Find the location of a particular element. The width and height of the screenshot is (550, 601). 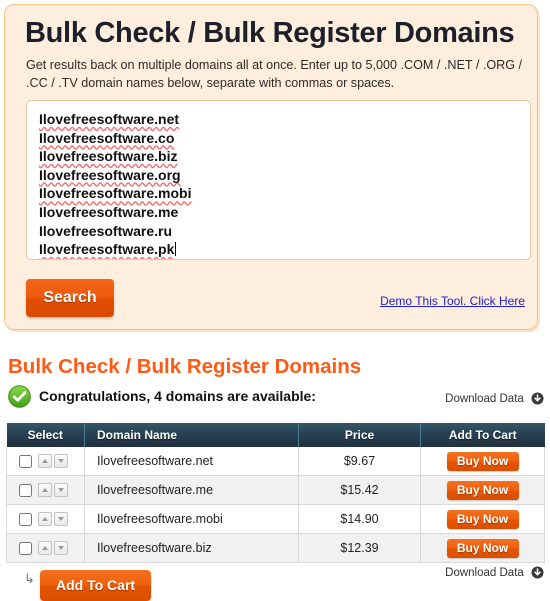

cell-price: $14.90 is located at coordinates (359, 519).